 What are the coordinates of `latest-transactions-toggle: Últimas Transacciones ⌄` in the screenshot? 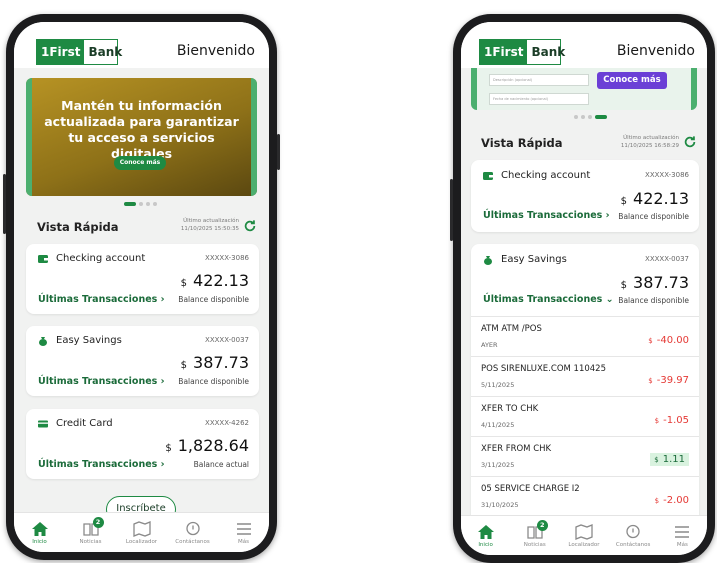 It's located at (548, 299).